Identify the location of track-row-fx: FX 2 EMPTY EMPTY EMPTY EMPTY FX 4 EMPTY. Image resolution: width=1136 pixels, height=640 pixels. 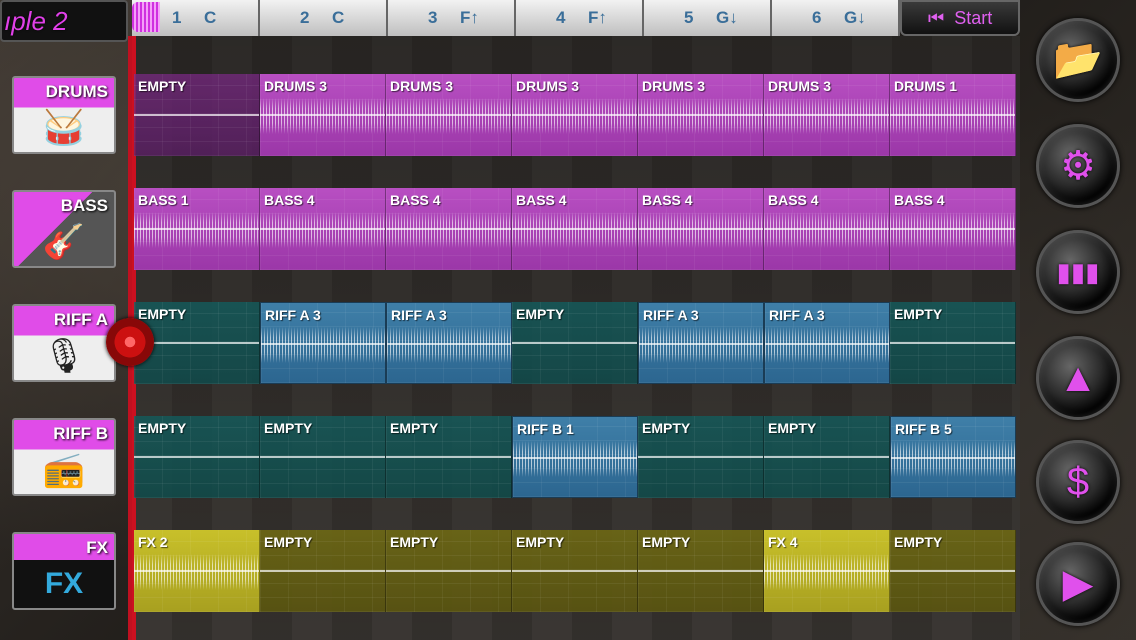
(575, 571).